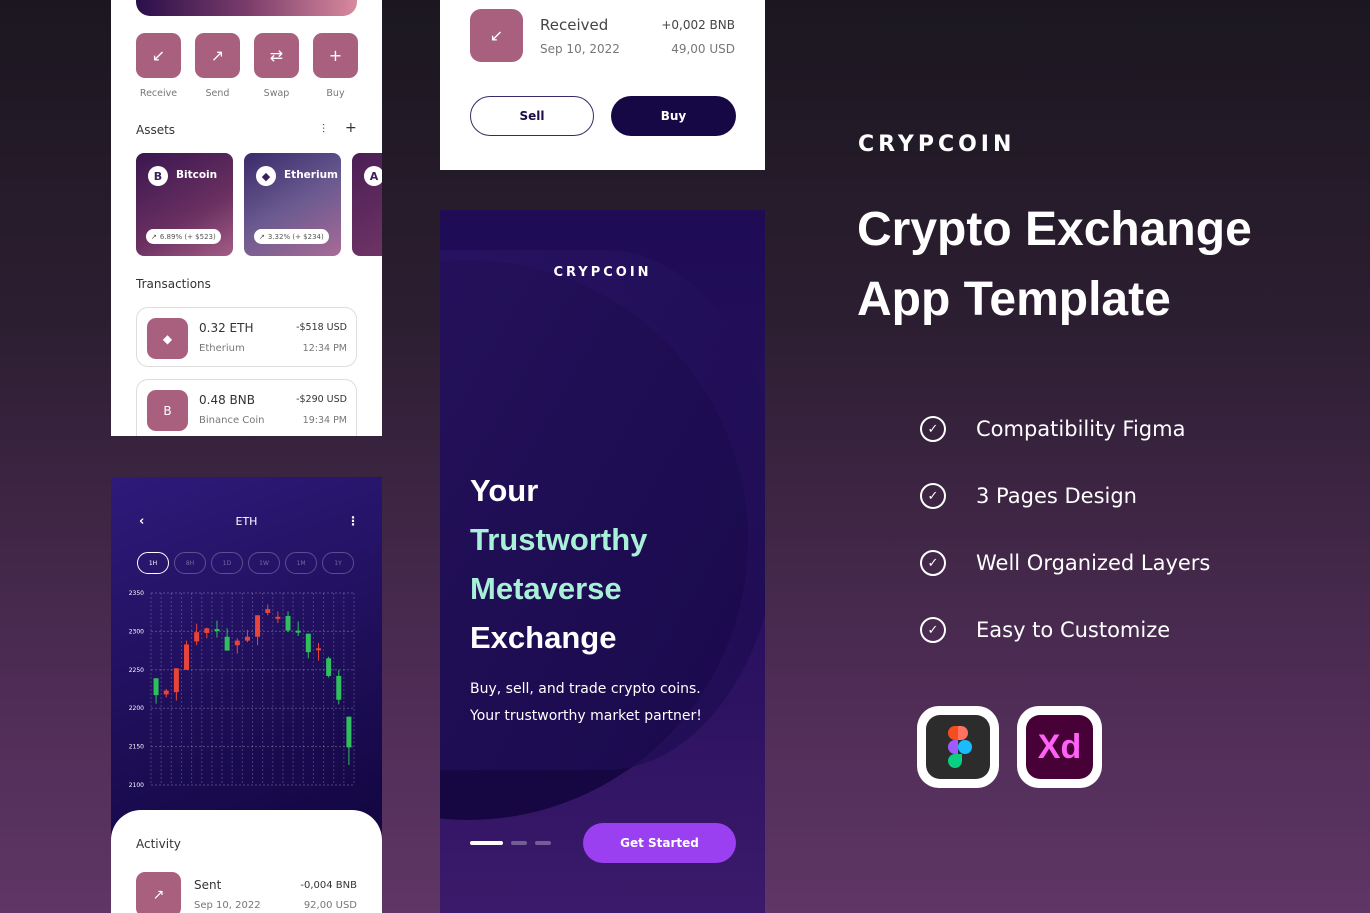 The width and height of the screenshot is (1370, 913). I want to click on action-buy-button: +, so click(335, 55).